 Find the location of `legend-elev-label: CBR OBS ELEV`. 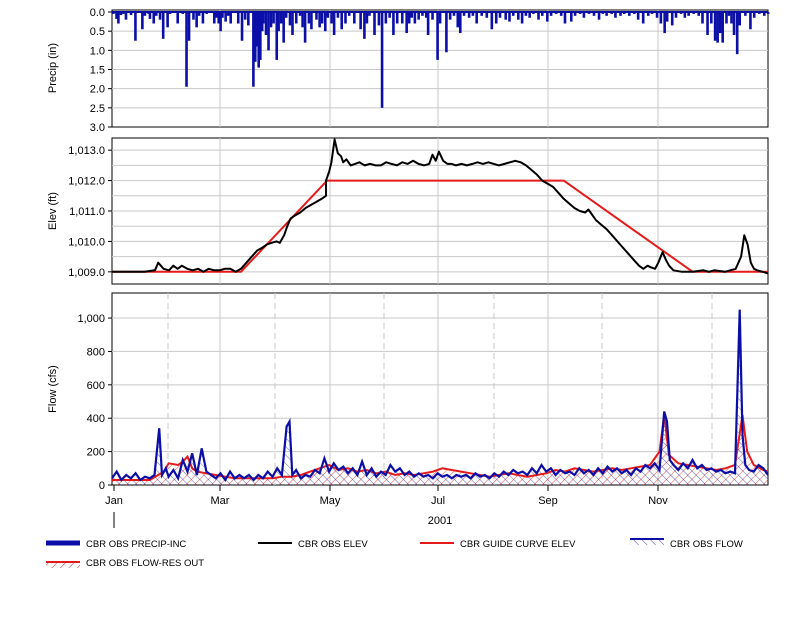

legend-elev-label: CBR OBS ELEV is located at coordinates (333, 544).